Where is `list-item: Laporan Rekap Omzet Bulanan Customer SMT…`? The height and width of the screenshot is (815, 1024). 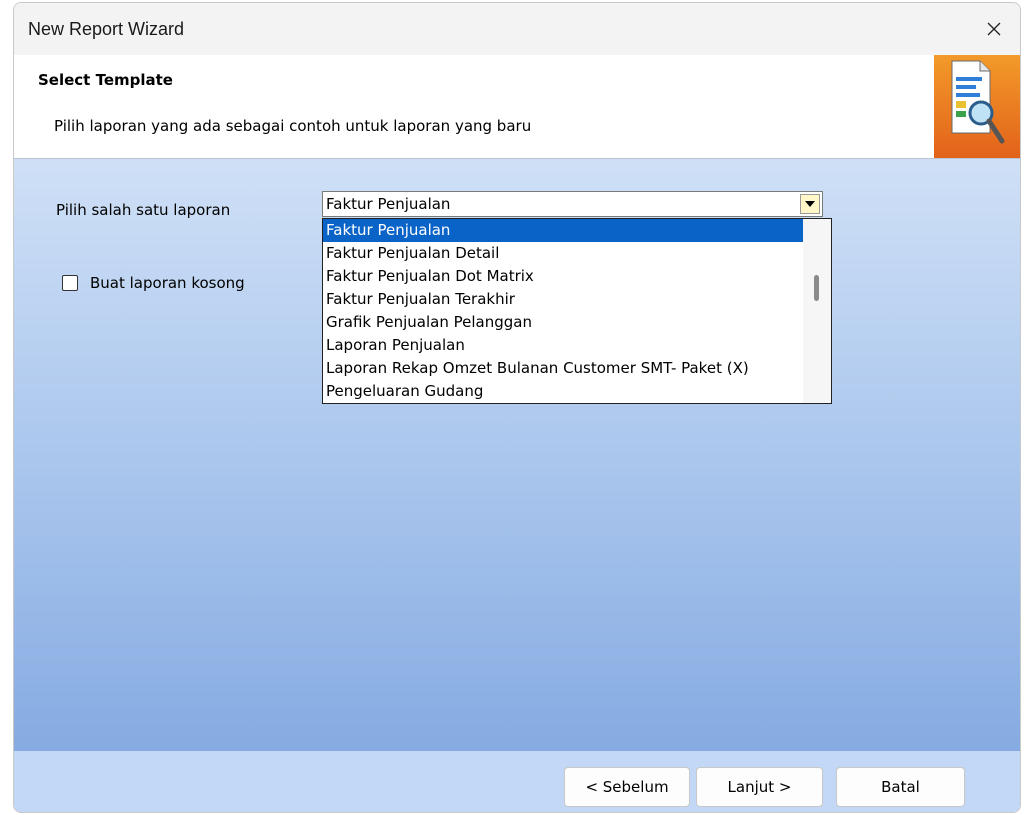 list-item: Laporan Rekap Omzet Bulanan Customer SMT… is located at coordinates (563, 368).